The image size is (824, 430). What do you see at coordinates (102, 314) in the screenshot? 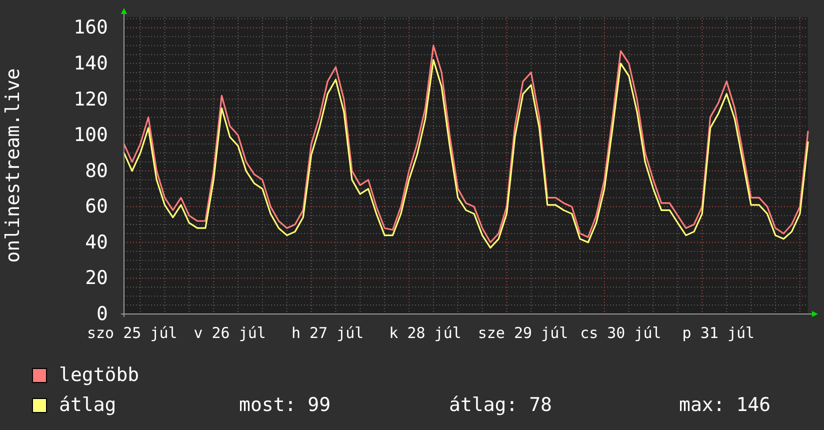
I see `y-tick-label: 0` at bounding box center [102, 314].